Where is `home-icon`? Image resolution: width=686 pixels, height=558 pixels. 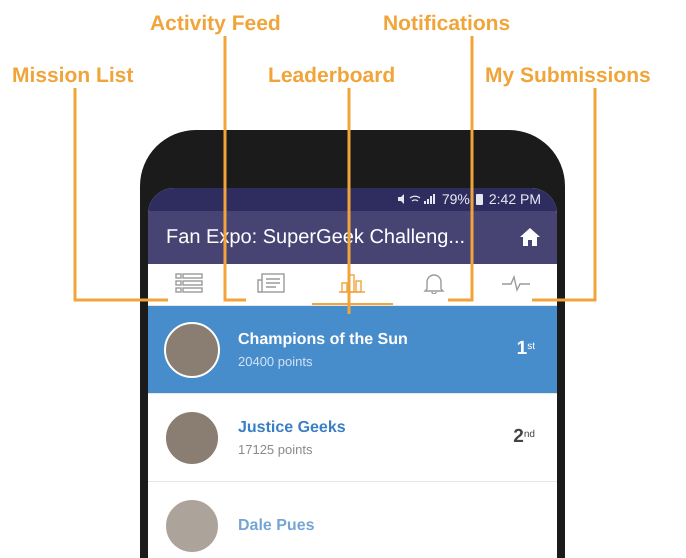
home-icon is located at coordinates (530, 237).